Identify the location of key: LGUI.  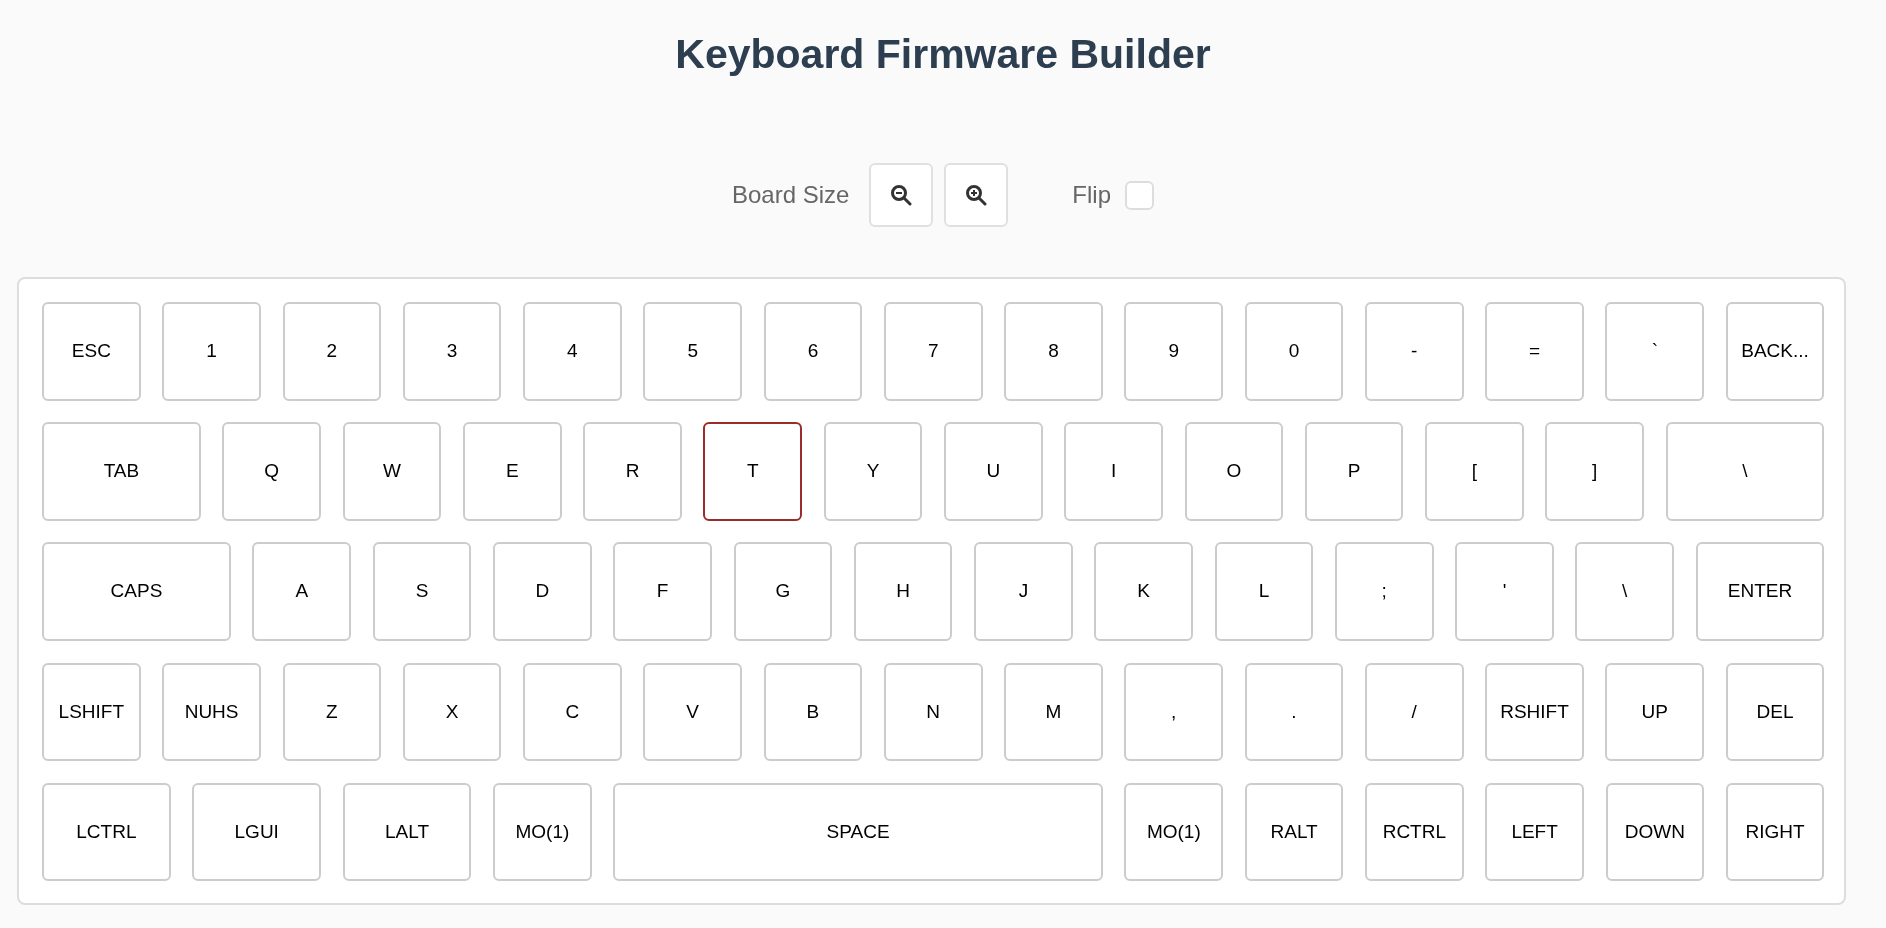
(257, 832).